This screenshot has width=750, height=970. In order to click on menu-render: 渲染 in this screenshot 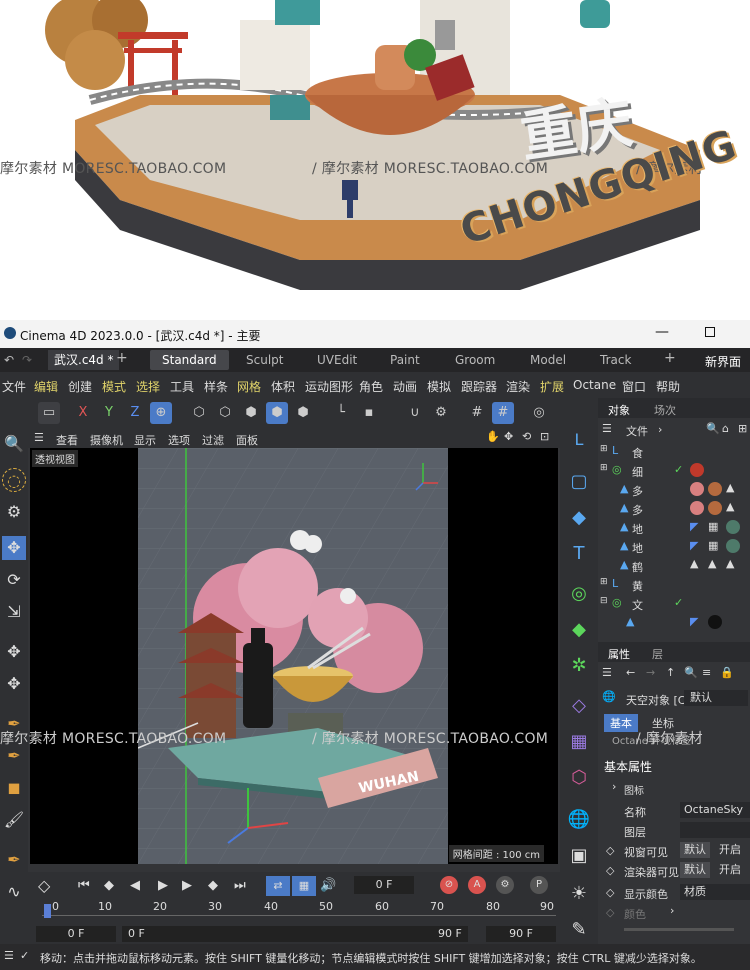, I will do `click(518, 386)`.